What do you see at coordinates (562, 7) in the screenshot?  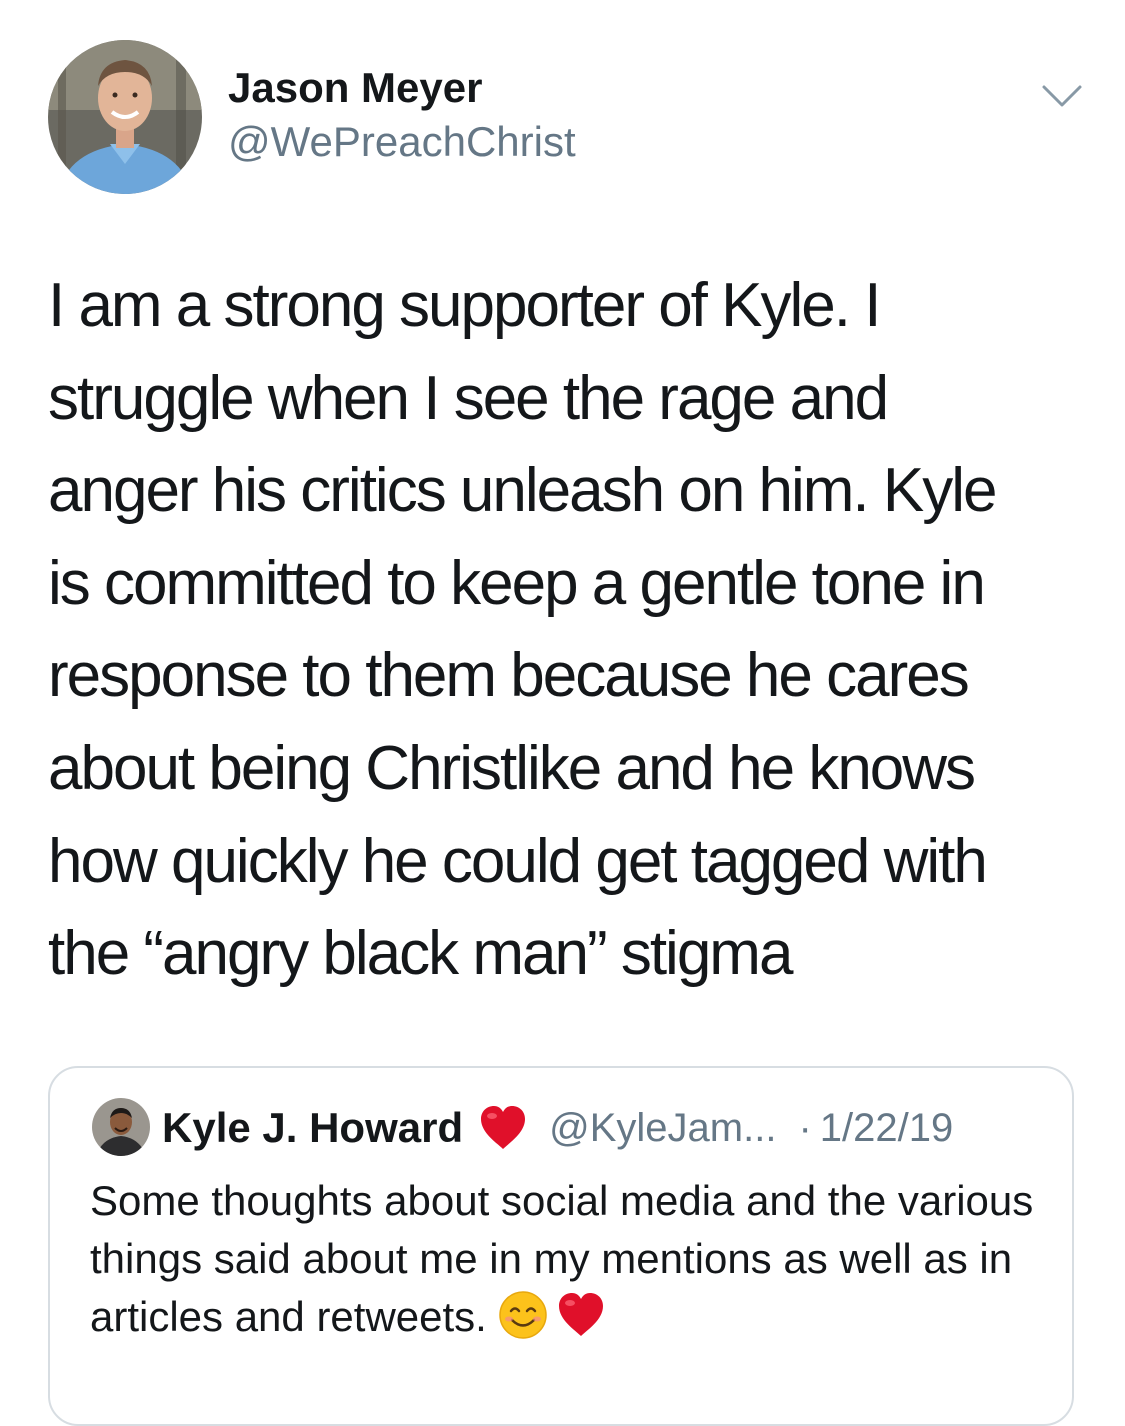 I see `previous-tweet-cutoff` at bounding box center [562, 7].